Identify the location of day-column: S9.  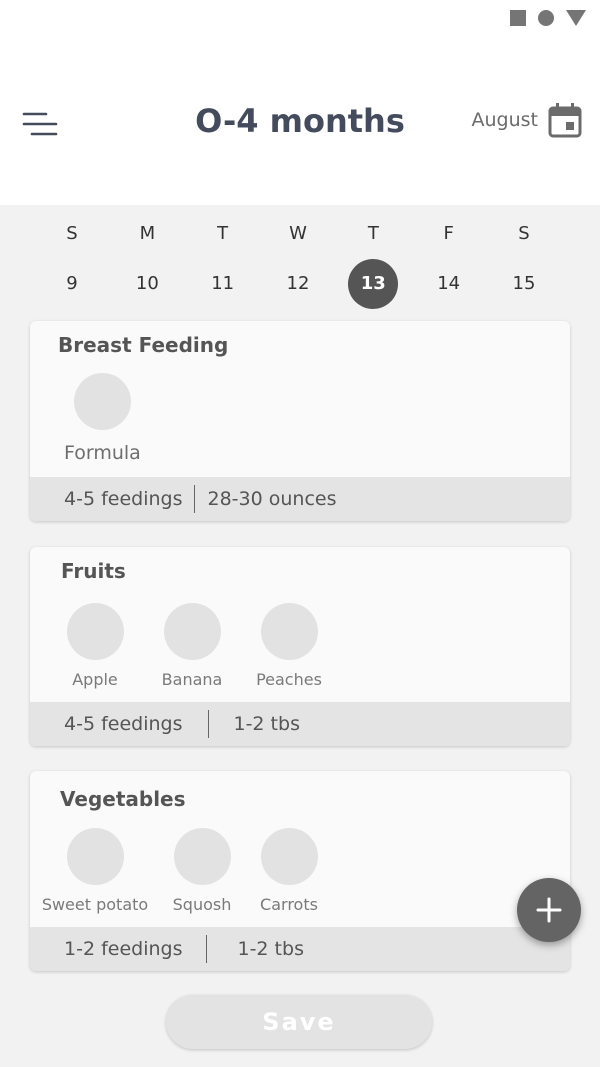
(72, 264).